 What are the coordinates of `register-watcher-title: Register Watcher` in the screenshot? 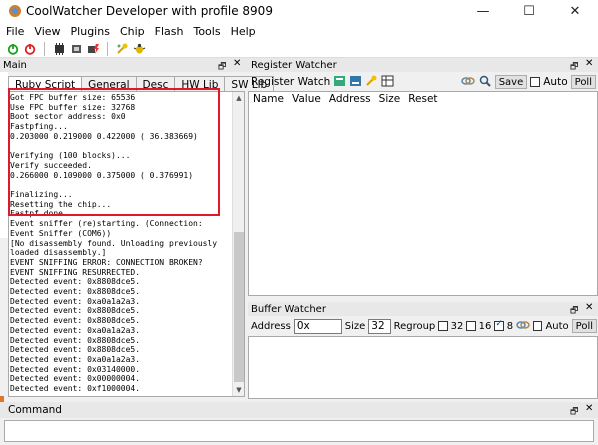 It's located at (294, 65).